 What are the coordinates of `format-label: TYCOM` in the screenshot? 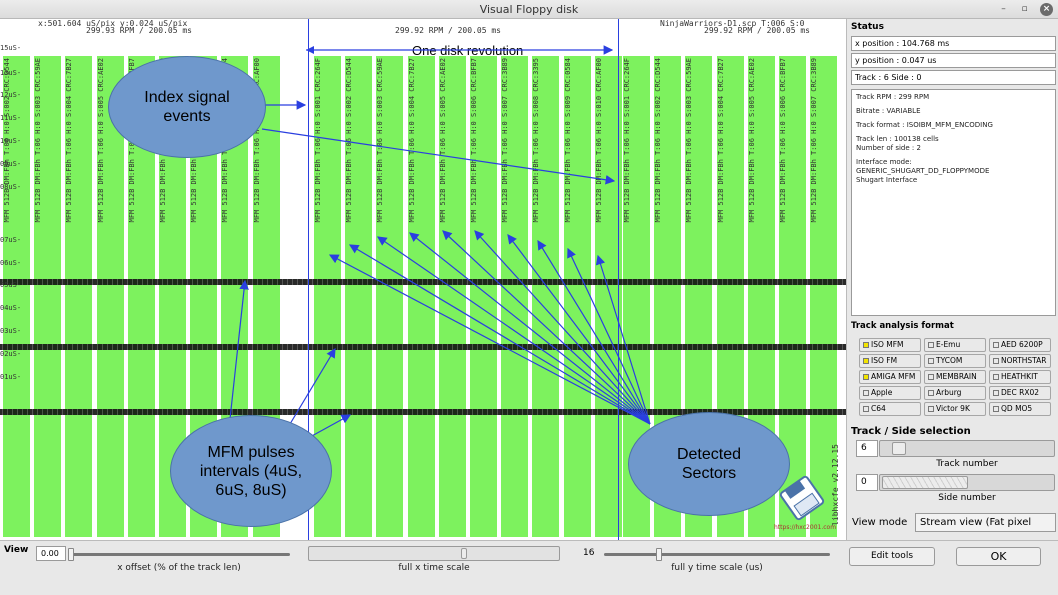 It's located at (949, 360).